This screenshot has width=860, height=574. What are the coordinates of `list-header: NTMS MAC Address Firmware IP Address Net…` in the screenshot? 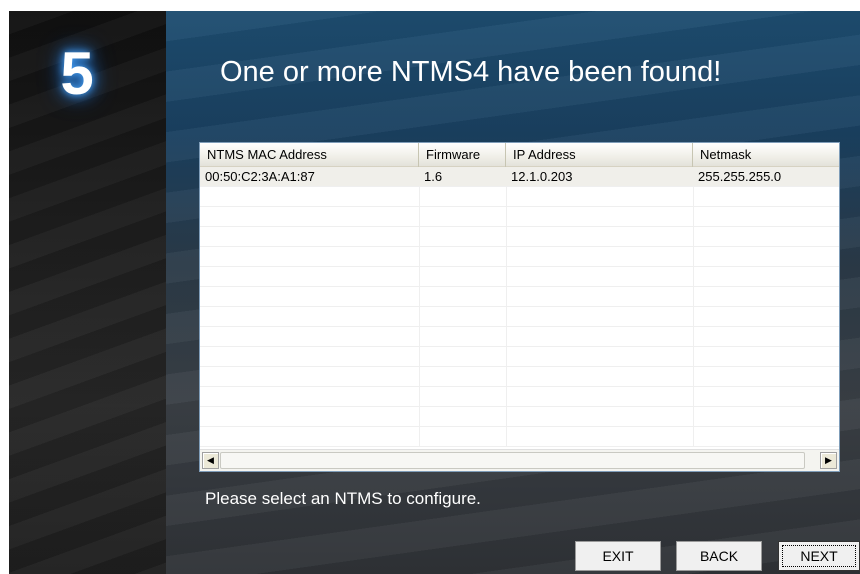 It's located at (519, 155).